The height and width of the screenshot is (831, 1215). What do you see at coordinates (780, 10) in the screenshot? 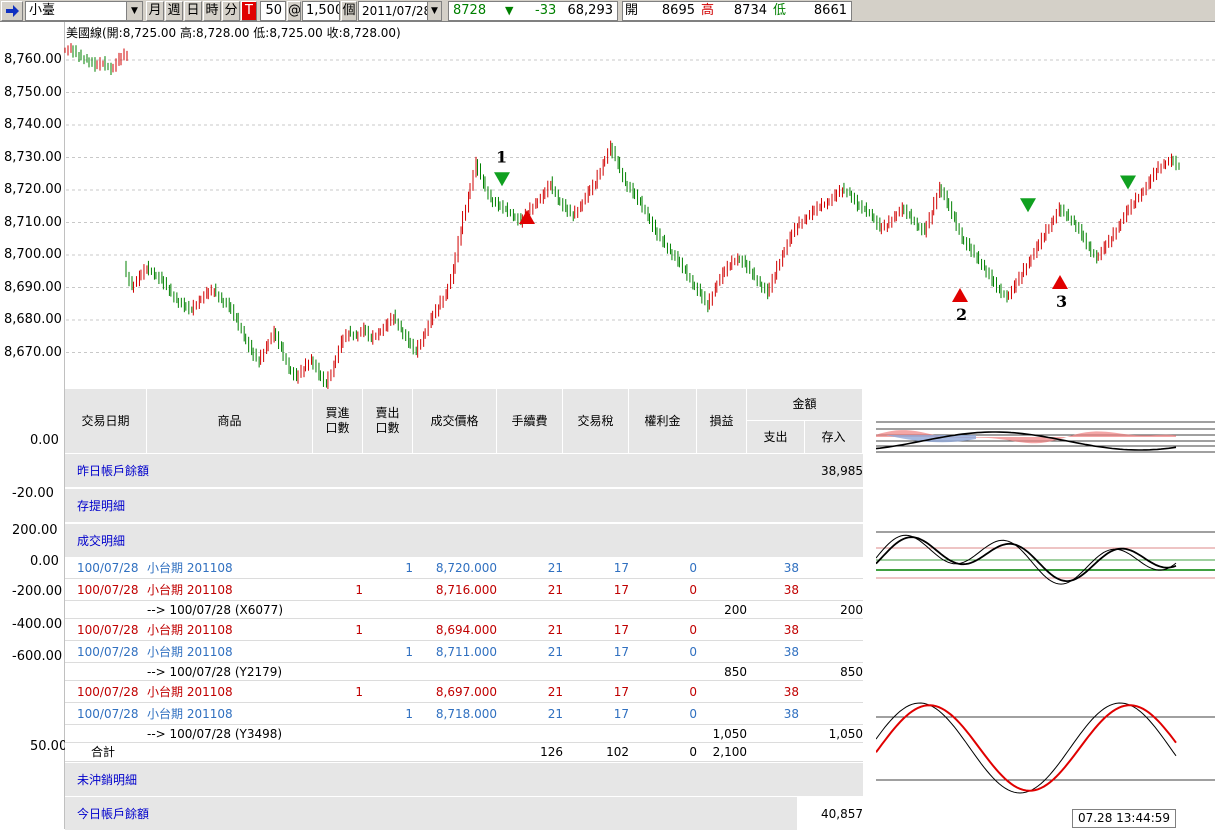
I see `low-label: 低` at bounding box center [780, 10].